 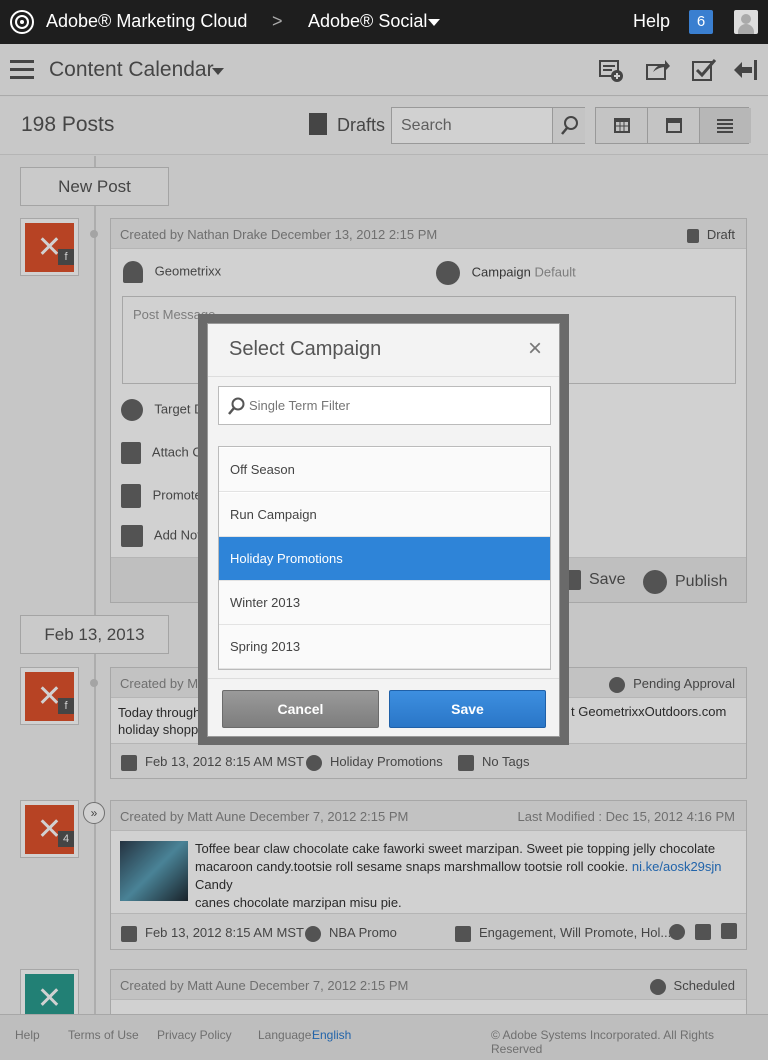 I want to click on campaign-option: Run Campaign, so click(x=384, y=515).